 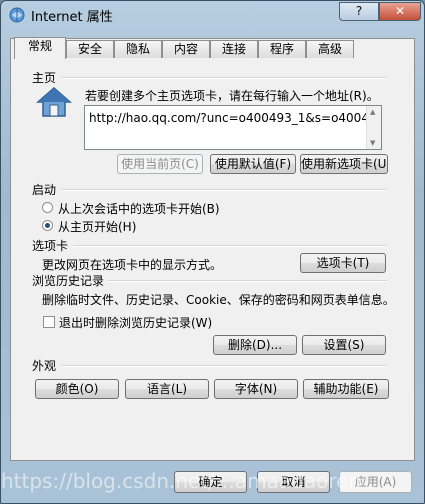 I want to click on tabs-separator, so click(x=230, y=246).